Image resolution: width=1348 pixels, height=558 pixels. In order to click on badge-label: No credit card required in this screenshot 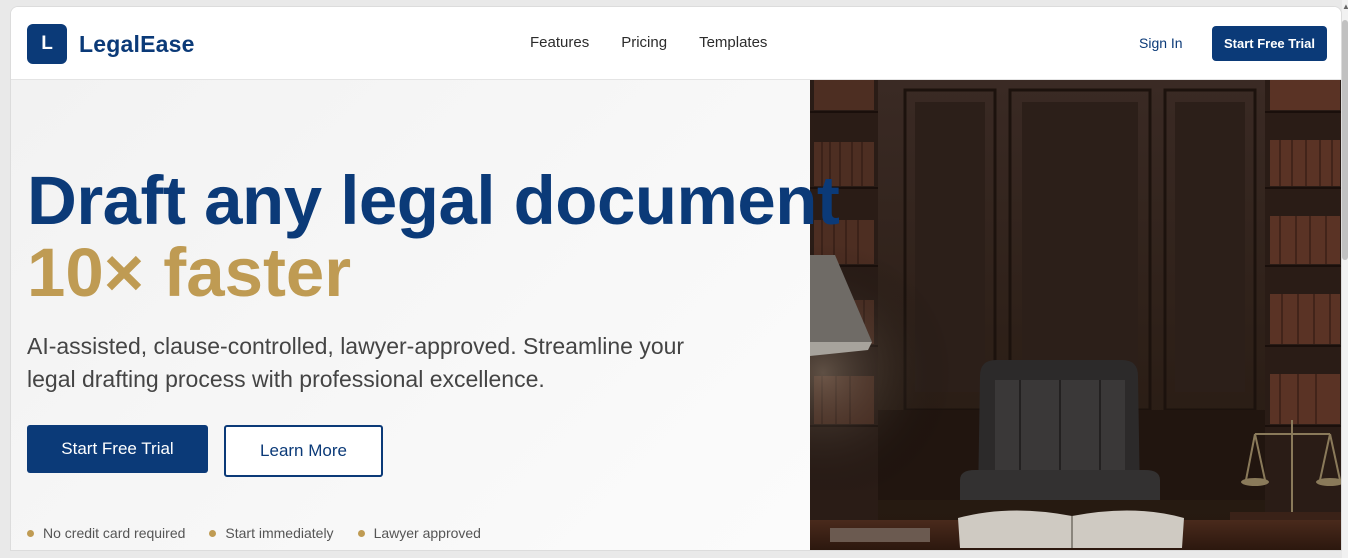, I will do `click(114, 533)`.